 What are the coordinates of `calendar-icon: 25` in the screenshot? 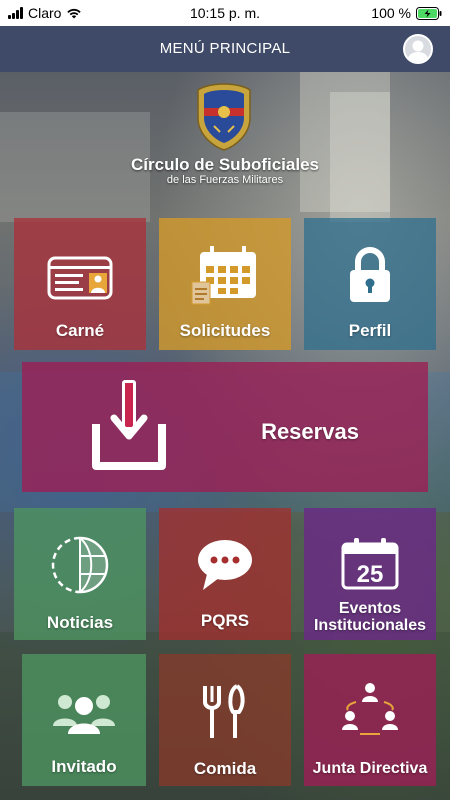 It's located at (370, 564).